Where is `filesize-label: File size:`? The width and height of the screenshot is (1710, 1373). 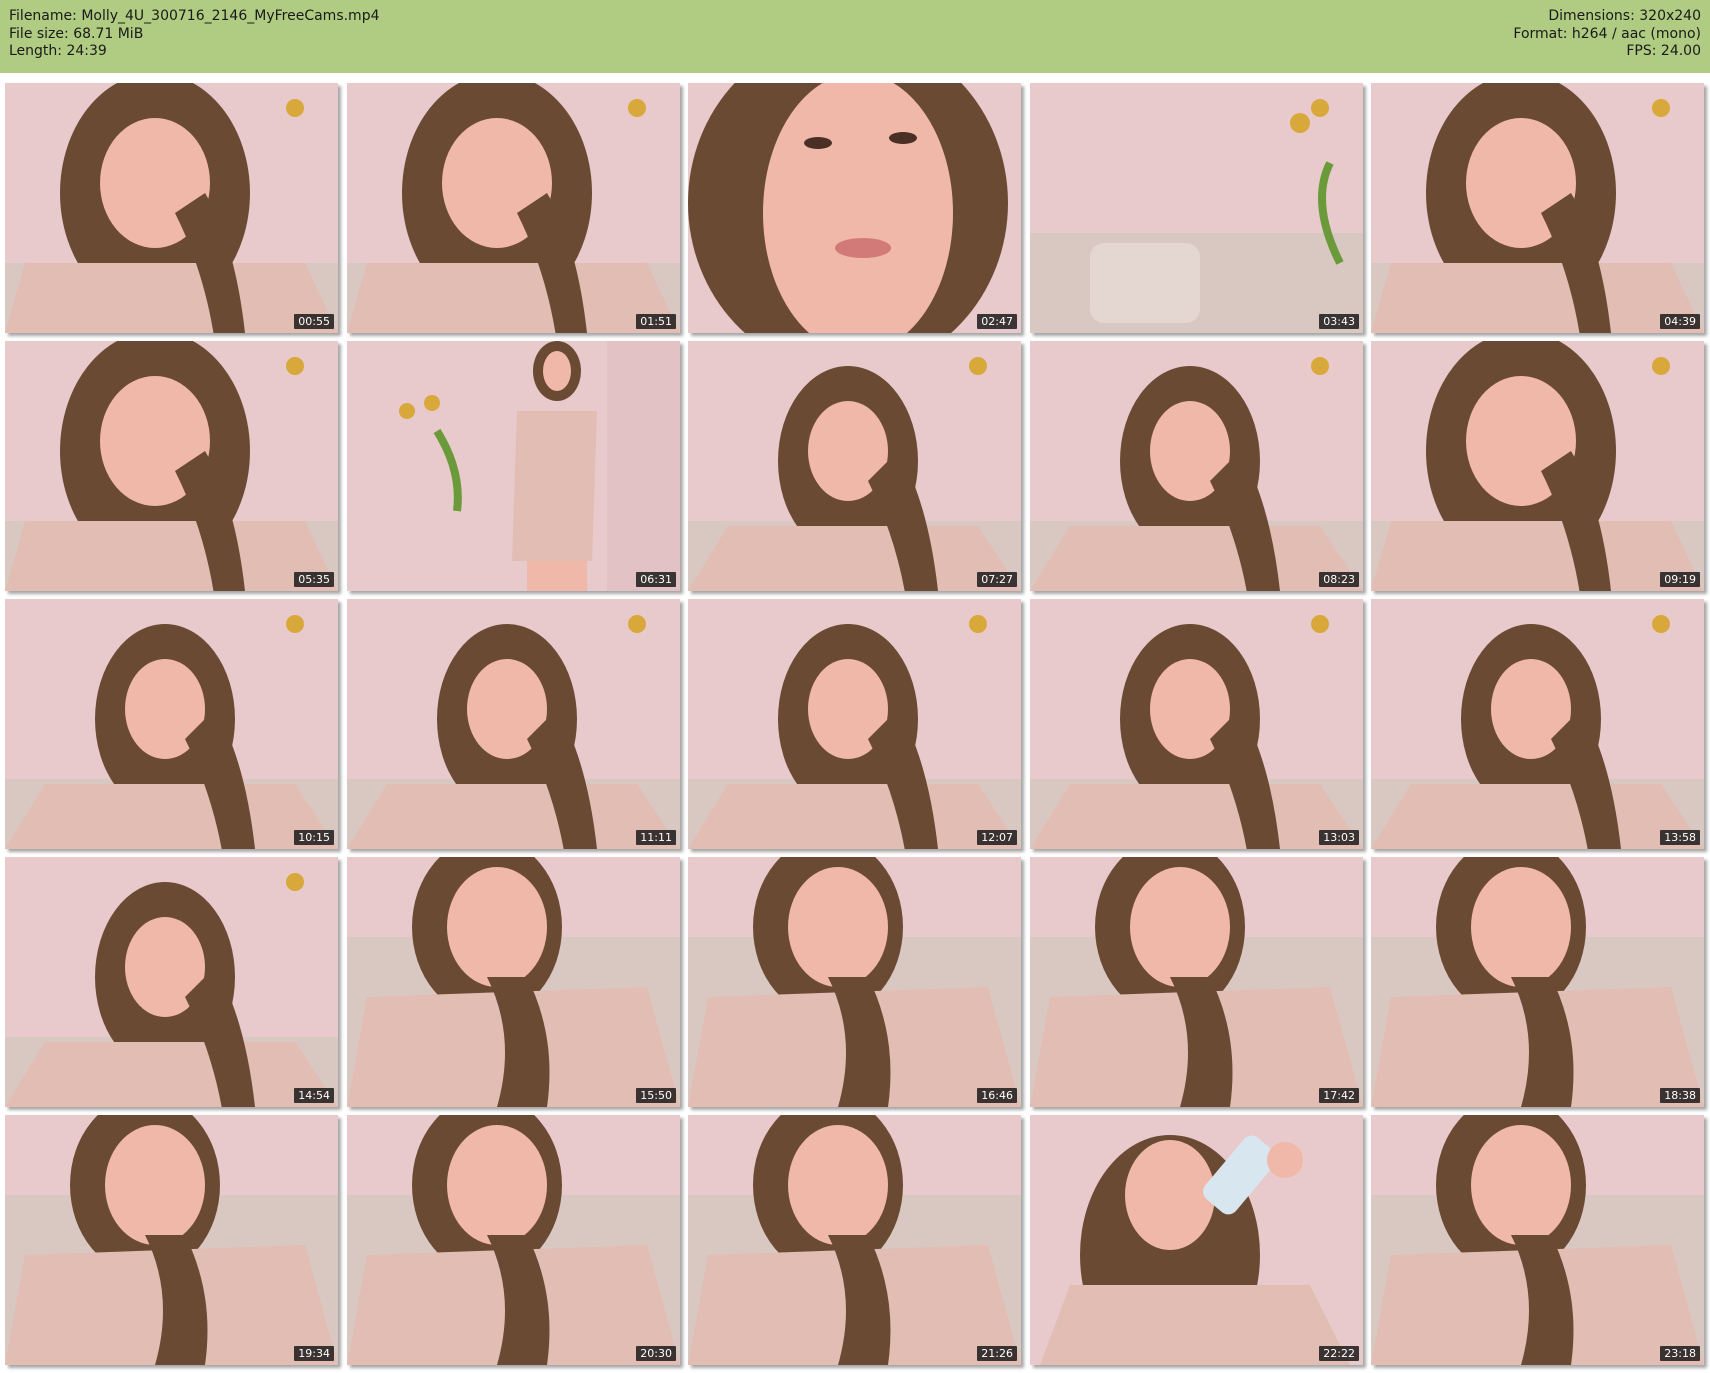 filesize-label: File size: is located at coordinates (39, 33).